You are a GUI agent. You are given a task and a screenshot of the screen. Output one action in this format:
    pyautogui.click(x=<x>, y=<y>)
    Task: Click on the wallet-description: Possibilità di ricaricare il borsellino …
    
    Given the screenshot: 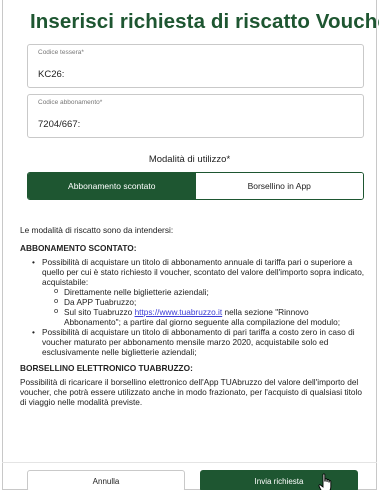 What is the action you would take?
    pyautogui.click(x=191, y=392)
    